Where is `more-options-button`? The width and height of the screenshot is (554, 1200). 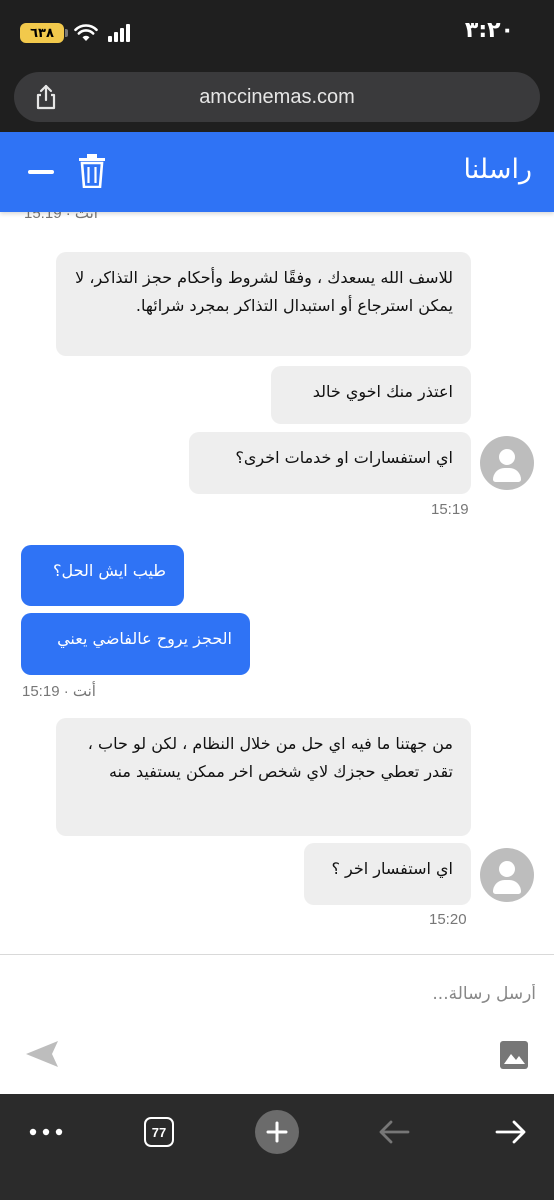
more-options-button is located at coordinates (46, 1132).